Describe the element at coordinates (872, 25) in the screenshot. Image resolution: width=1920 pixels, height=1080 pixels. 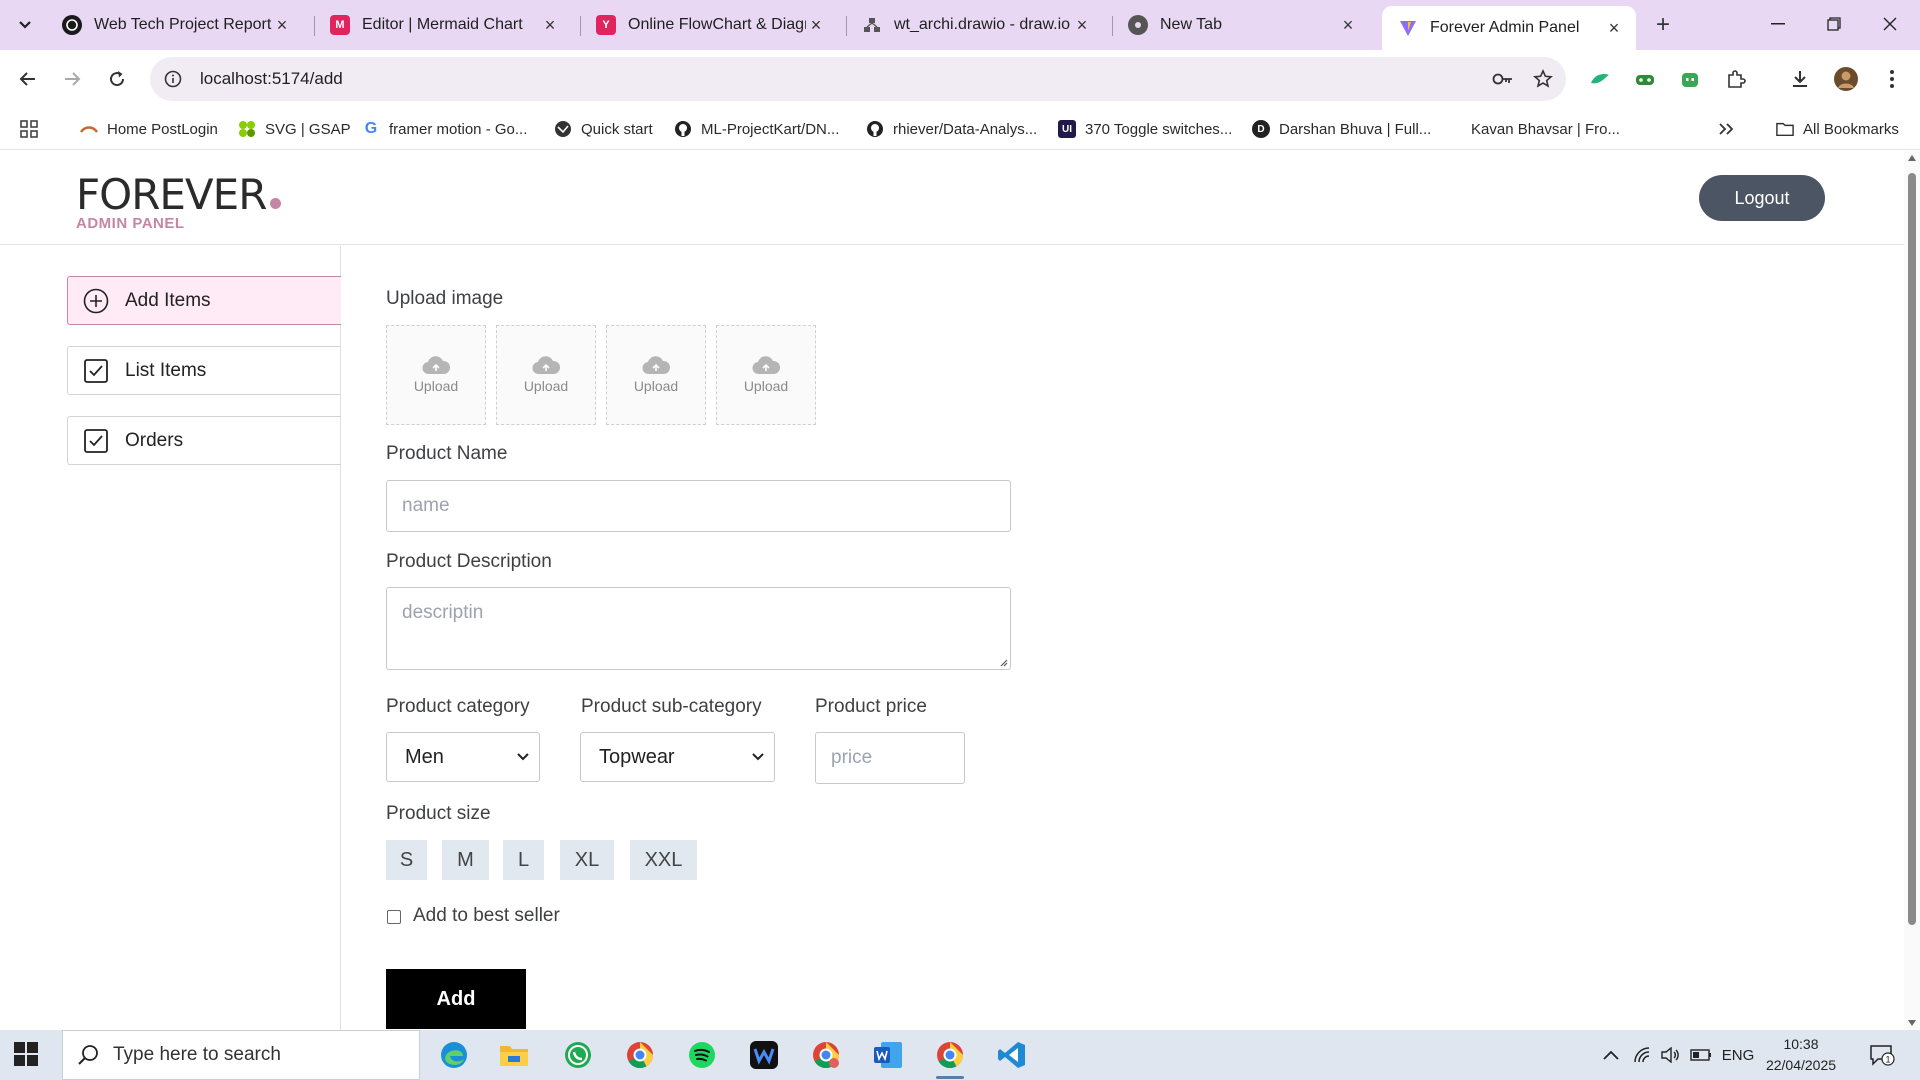
I see `drawio-icon` at that location.